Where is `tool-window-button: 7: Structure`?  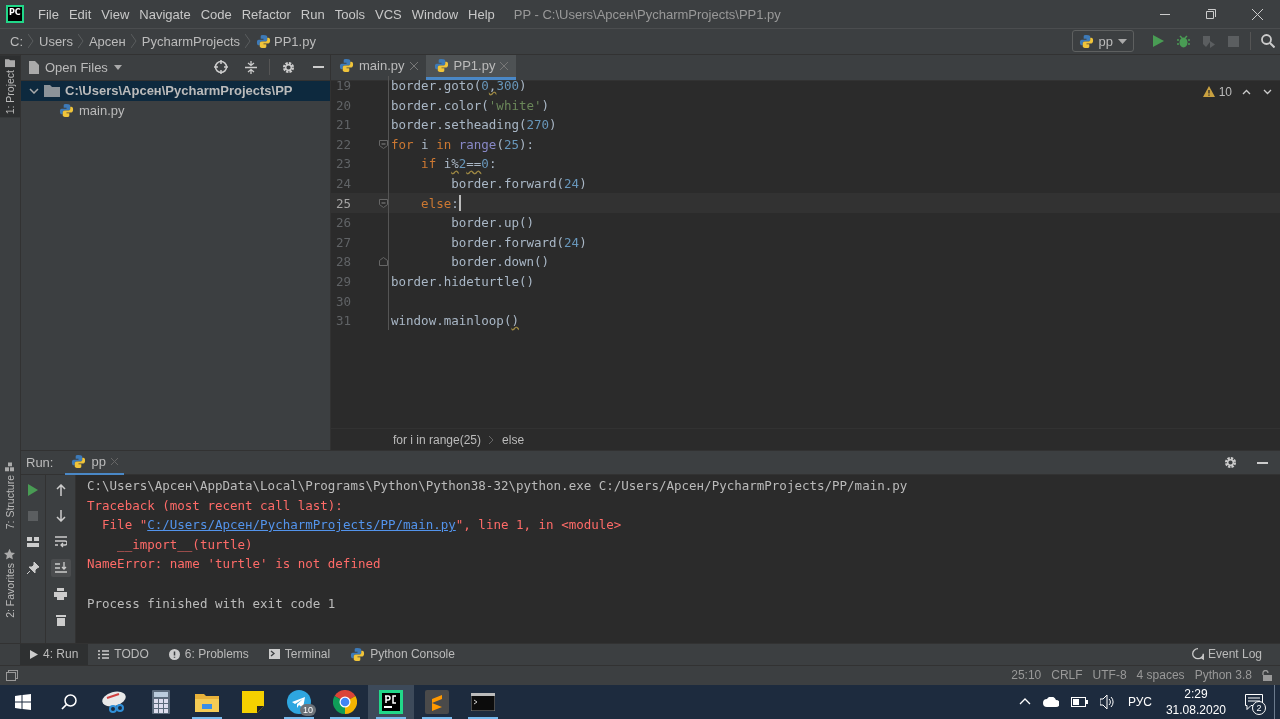 tool-window-button: 7: Structure is located at coordinates (10, 495).